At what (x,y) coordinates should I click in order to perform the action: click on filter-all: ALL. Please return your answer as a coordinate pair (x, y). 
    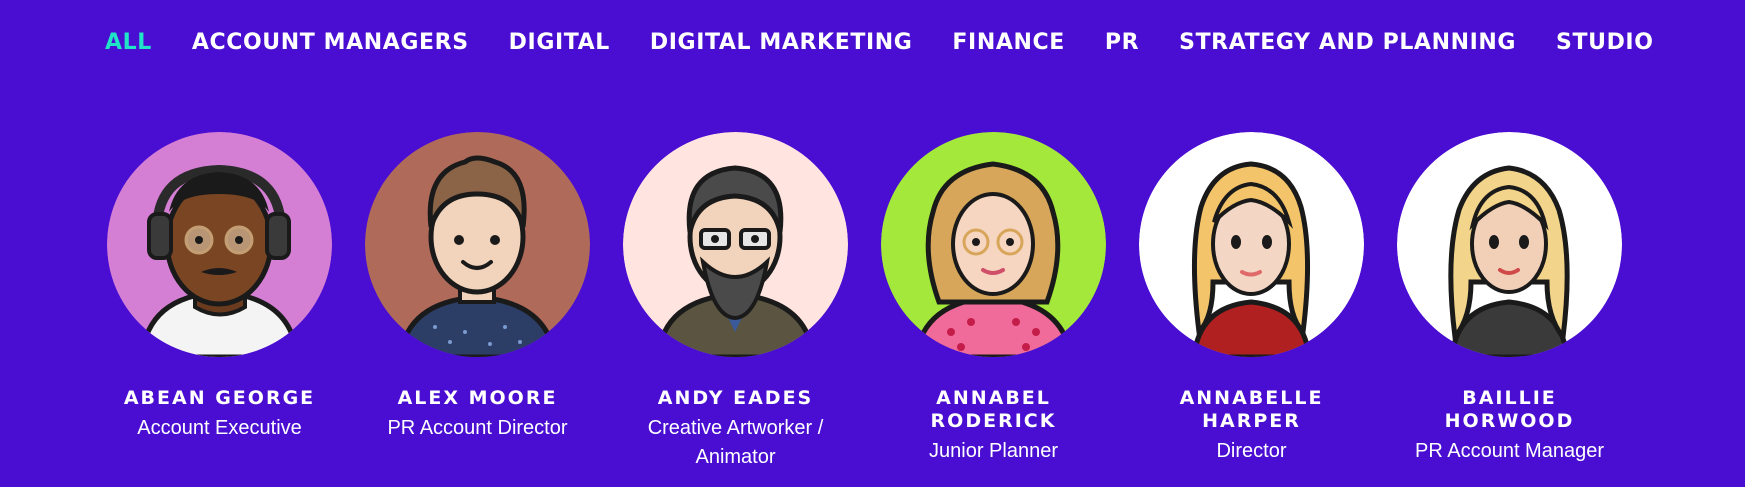
    Looking at the image, I should click on (128, 43).